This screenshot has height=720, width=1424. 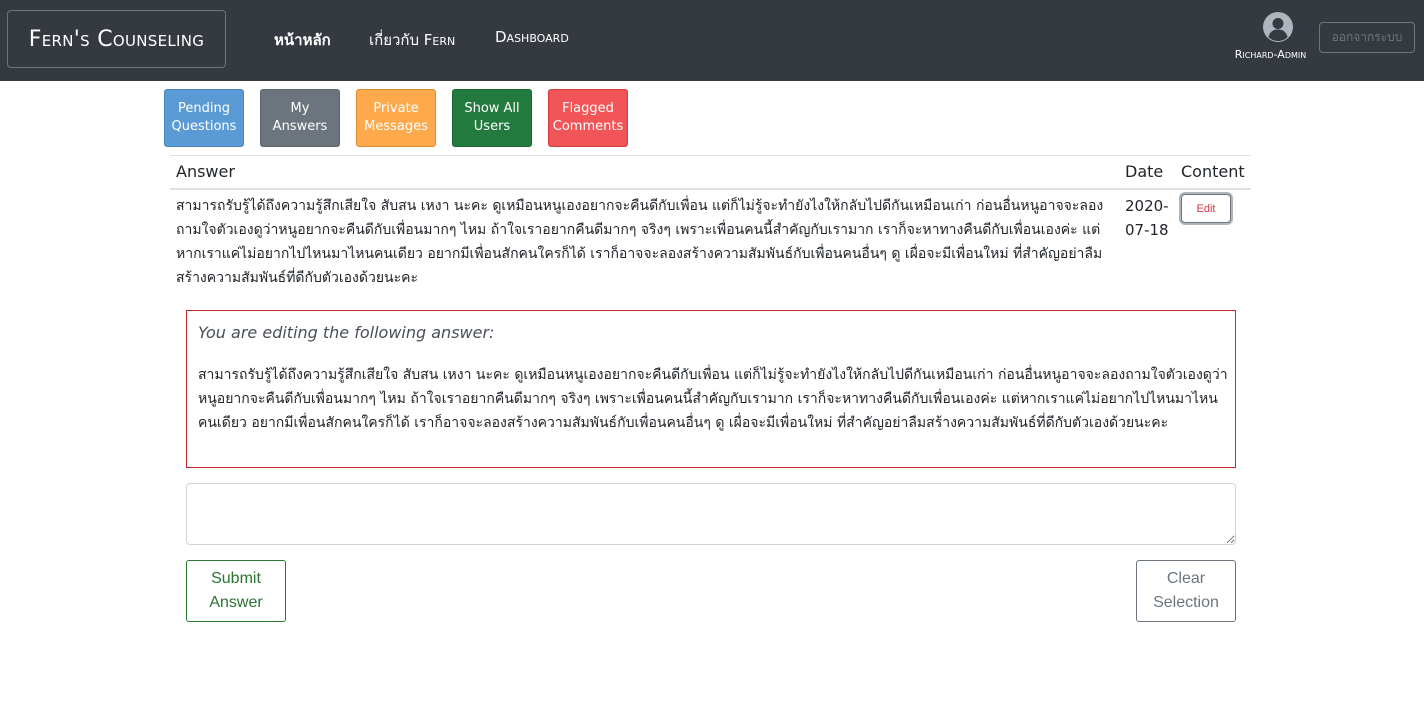 What do you see at coordinates (302, 40) in the screenshot?
I see `nav-link-home: หน้าหลัก` at bounding box center [302, 40].